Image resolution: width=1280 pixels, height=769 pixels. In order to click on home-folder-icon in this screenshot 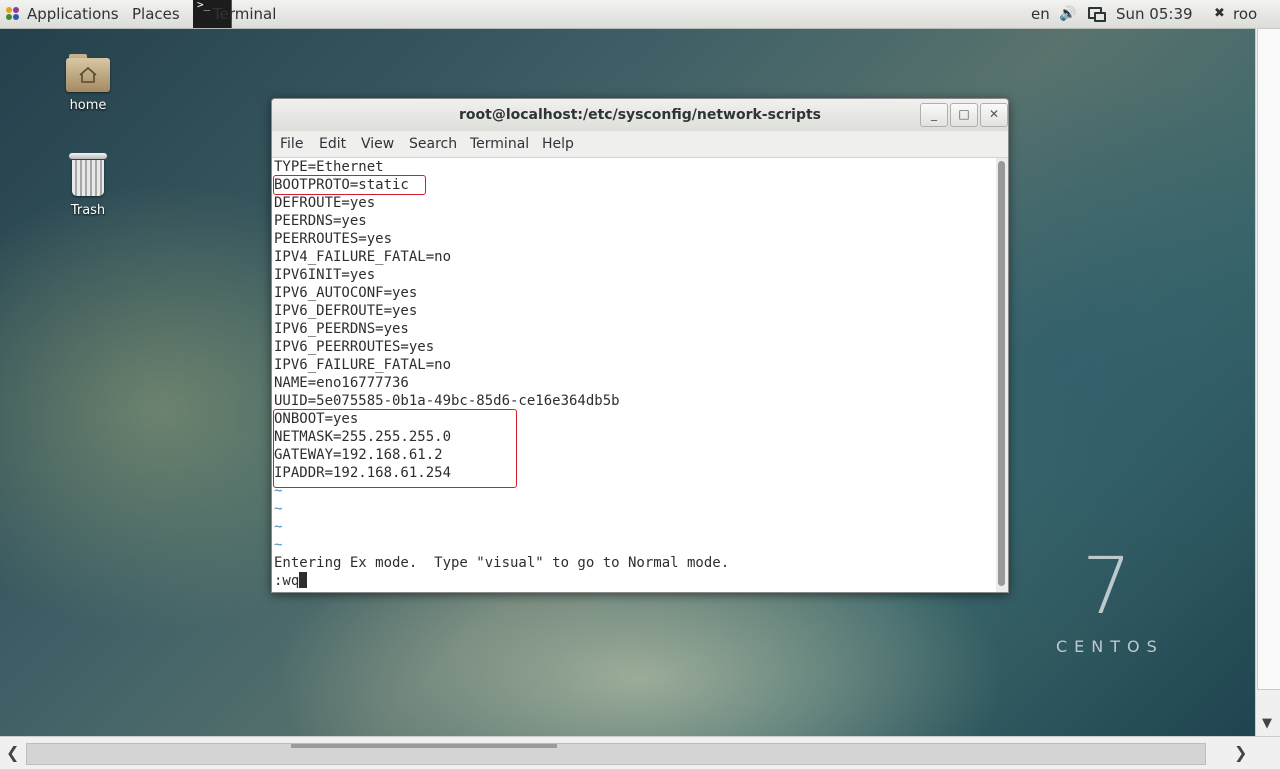, I will do `click(88, 72)`.